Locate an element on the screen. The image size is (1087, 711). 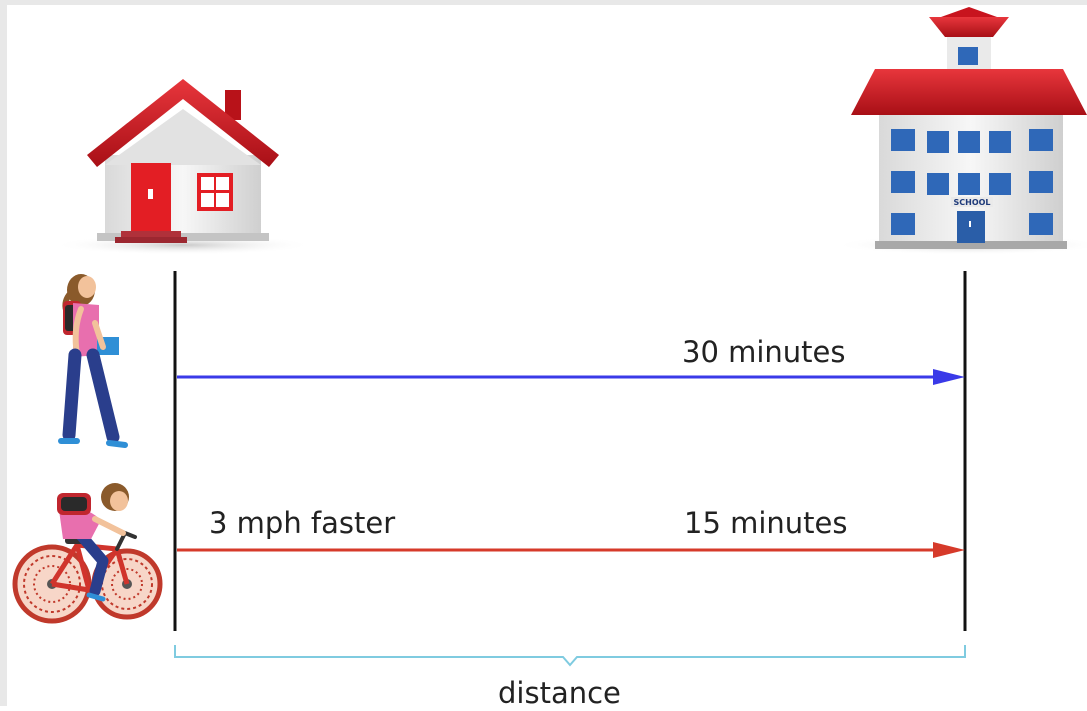
walk-time-label: 30 minutes is located at coordinates (764, 352).